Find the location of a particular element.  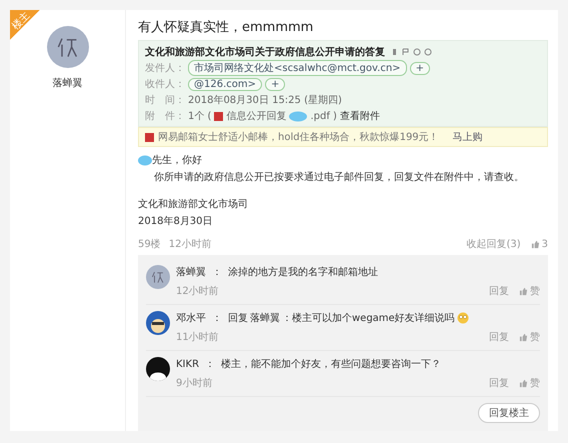

op-badge: 楼主 is located at coordinates (25, 25).